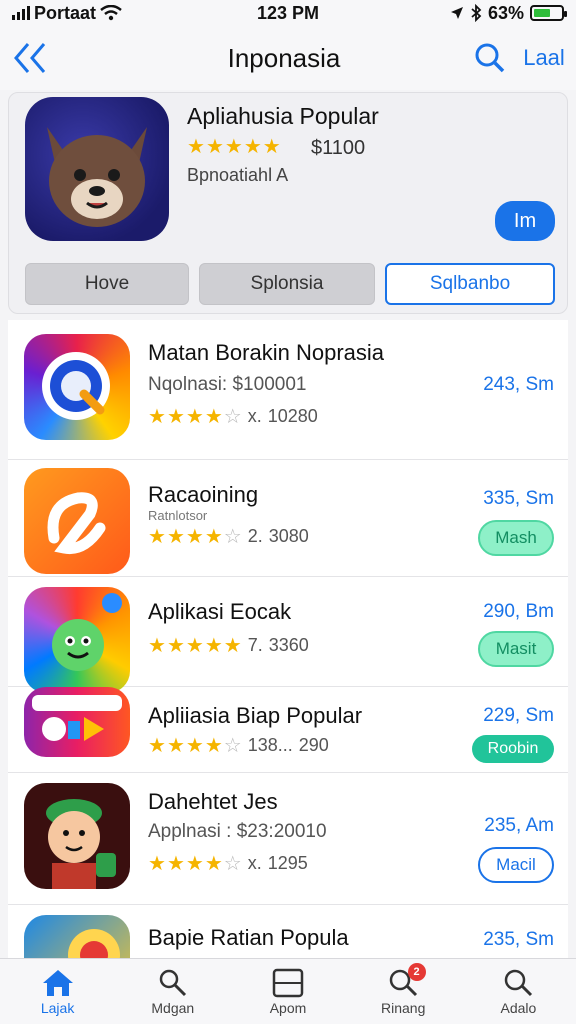  What do you see at coordinates (284, 57) in the screenshot?
I see `page-title: Inponasia` at bounding box center [284, 57].